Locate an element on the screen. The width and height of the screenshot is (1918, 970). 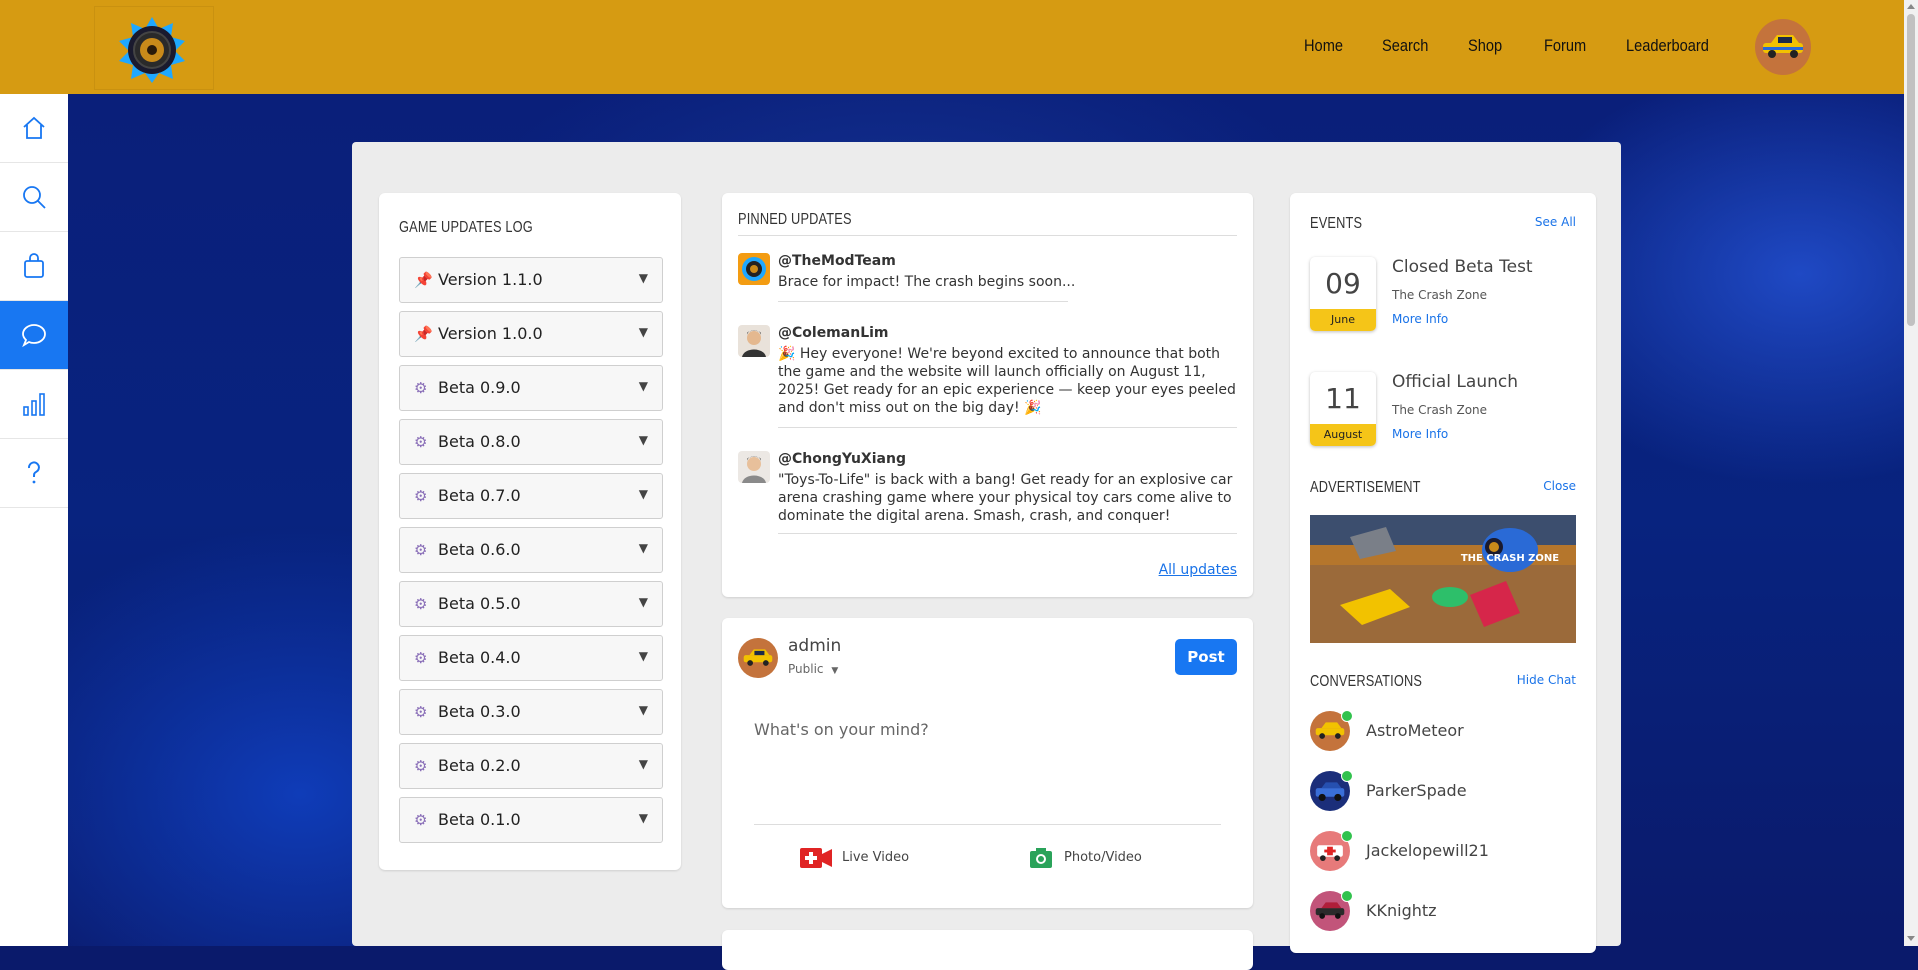
game-ad-image is located at coordinates (1443, 579).